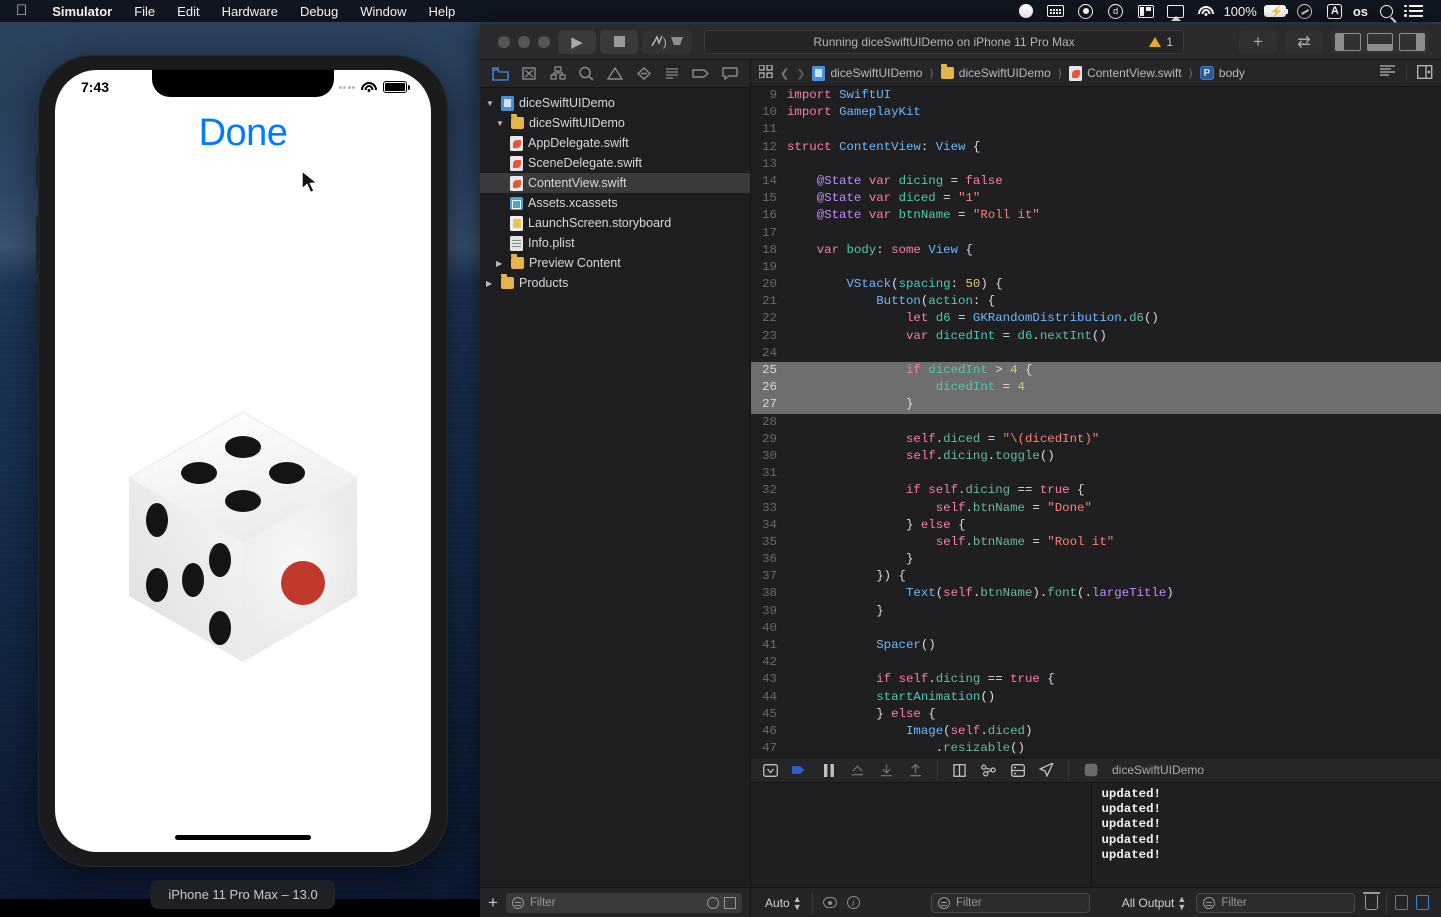  What do you see at coordinates (558, 74) in the screenshot?
I see `symbol-navigator-icon` at bounding box center [558, 74].